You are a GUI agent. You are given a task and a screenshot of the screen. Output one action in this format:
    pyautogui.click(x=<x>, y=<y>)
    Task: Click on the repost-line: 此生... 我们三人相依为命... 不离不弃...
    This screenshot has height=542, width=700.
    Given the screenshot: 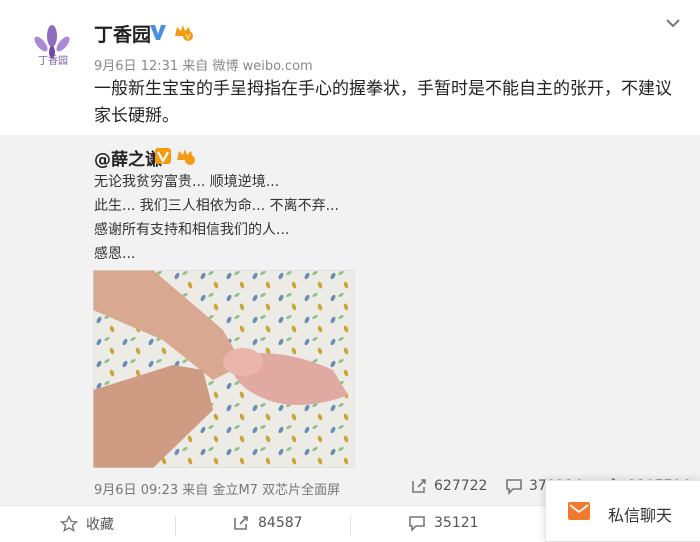 What is the action you would take?
    pyautogui.click(x=216, y=206)
    